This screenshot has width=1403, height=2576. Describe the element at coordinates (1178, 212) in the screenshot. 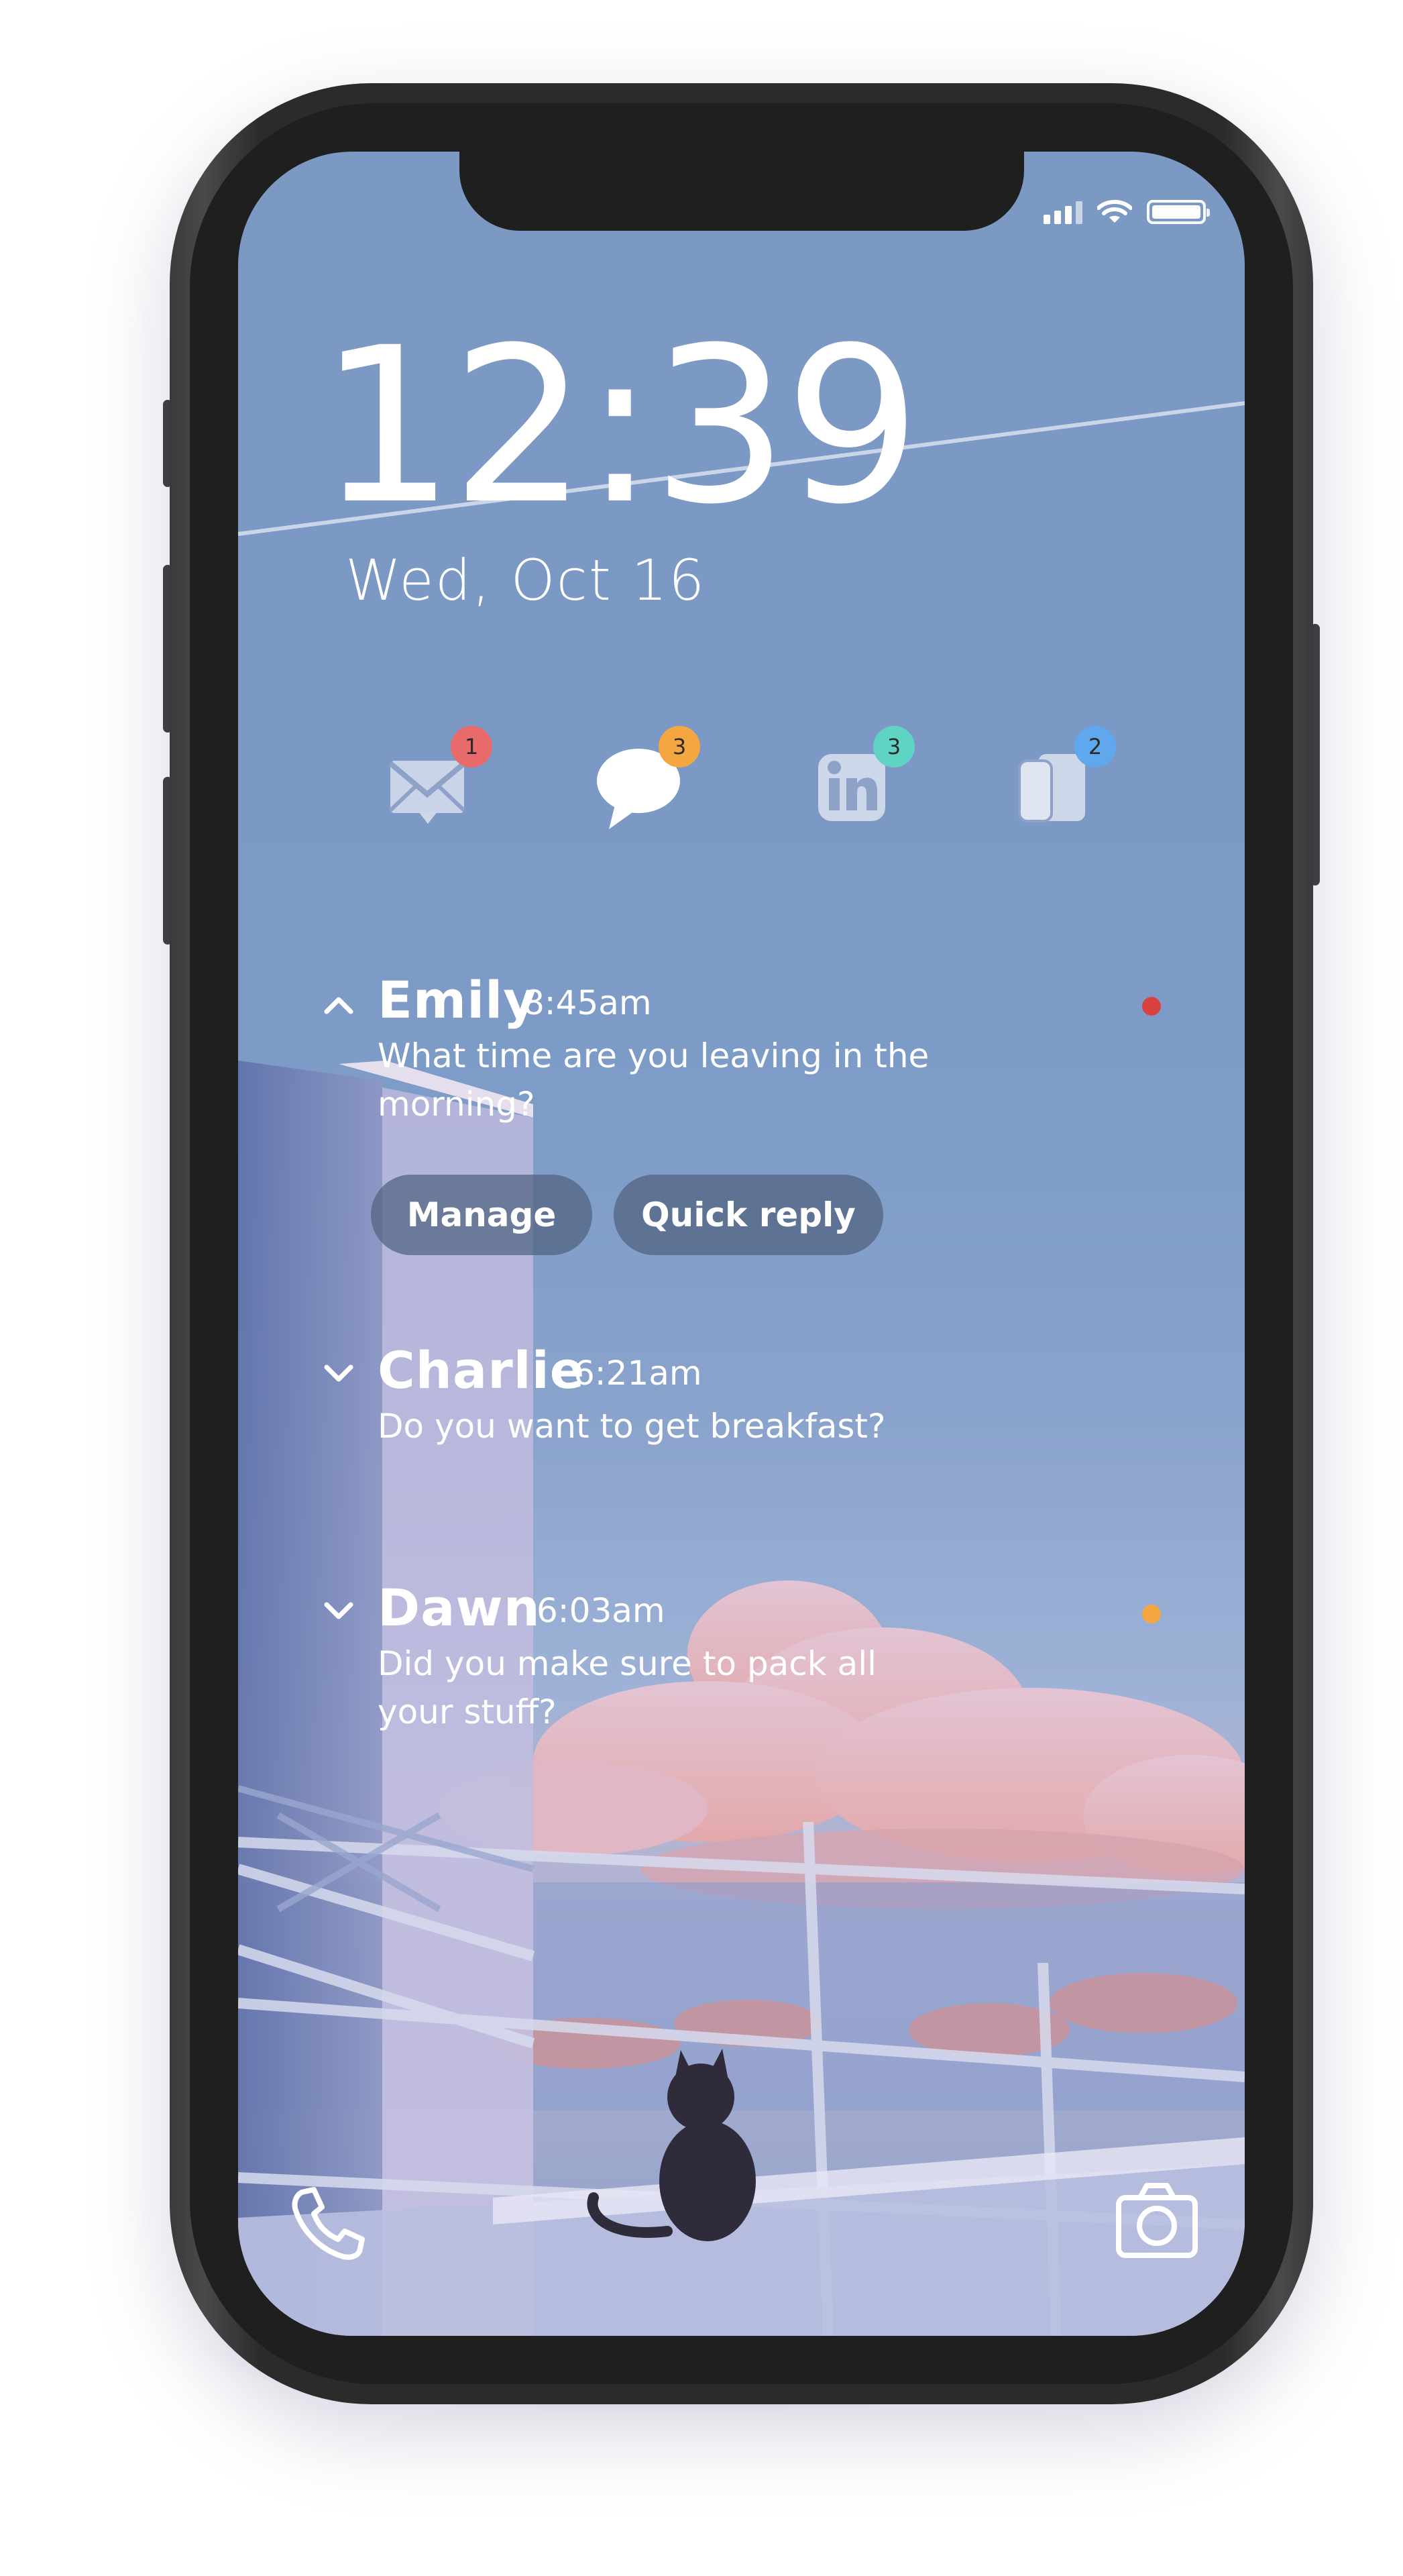

I see `battery-icon` at that location.